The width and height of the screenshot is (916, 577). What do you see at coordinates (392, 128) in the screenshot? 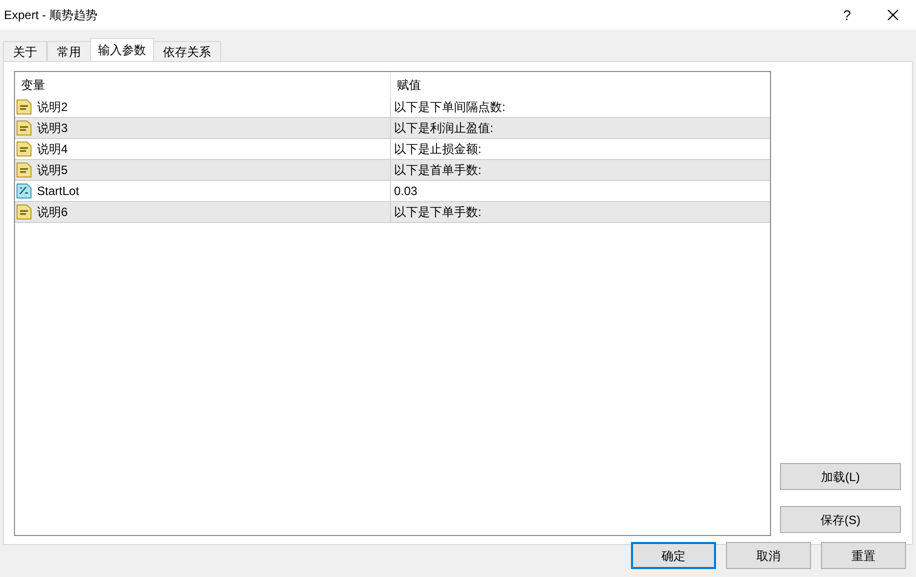
I see `table-row: 说明3 以下是利润止盈值:` at bounding box center [392, 128].